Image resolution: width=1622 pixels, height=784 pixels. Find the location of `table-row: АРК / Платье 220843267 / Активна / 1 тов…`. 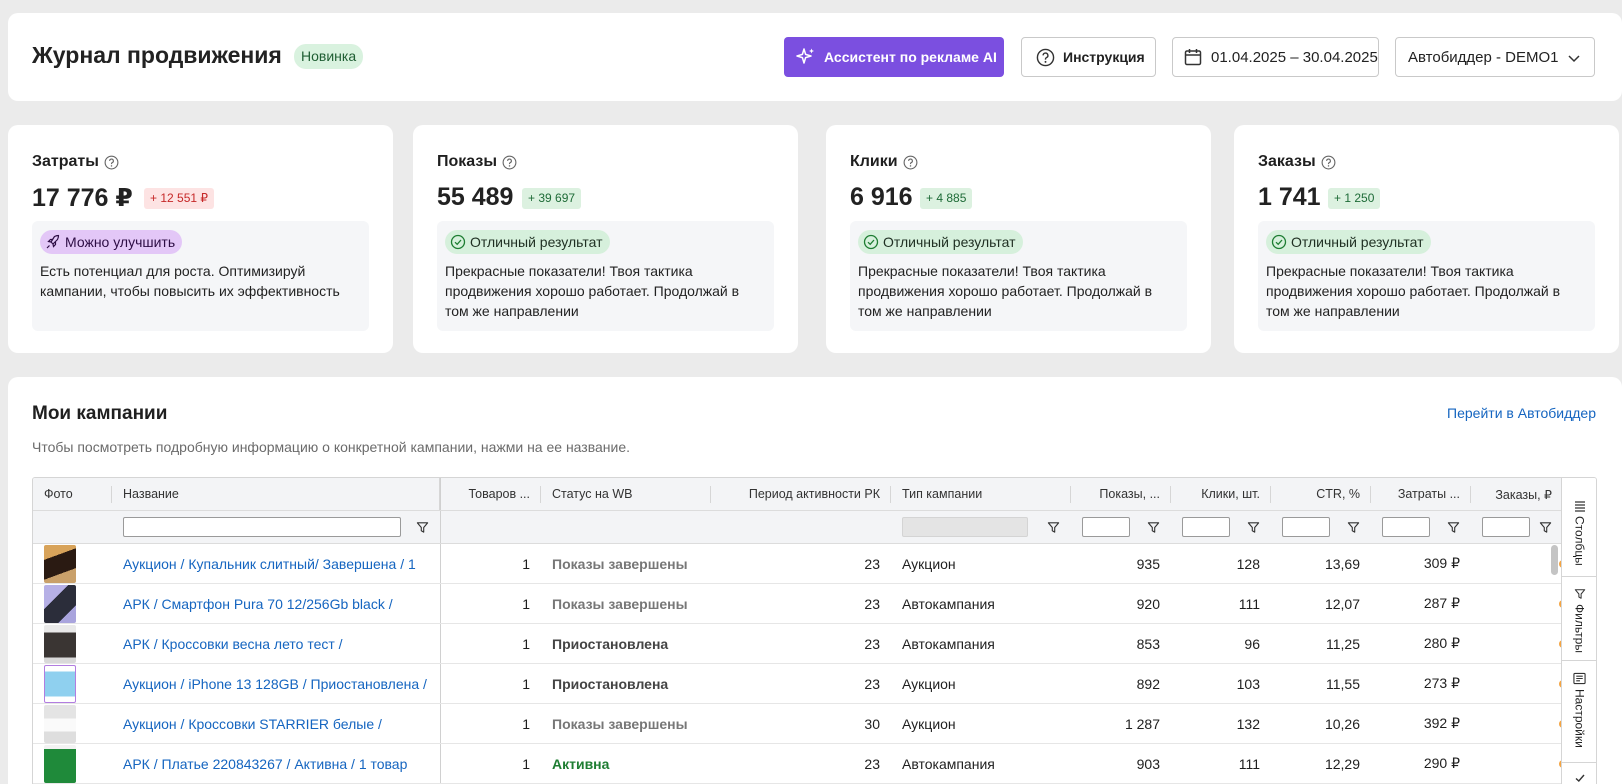

table-row: АРК / Платье 220843267 / Активна / 1 тов… is located at coordinates (798, 764).